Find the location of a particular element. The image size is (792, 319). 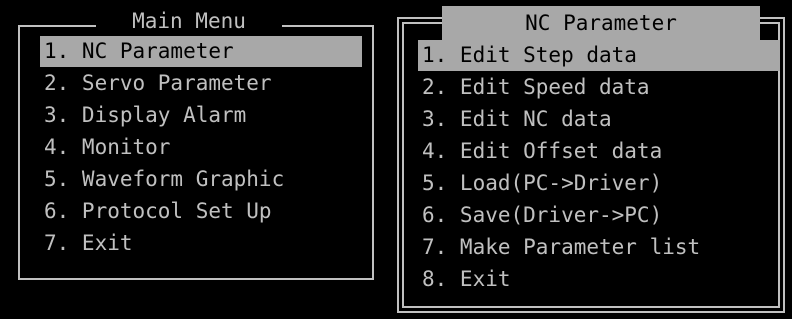

nc-parameter-title: NC Parameter is located at coordinates (601, 23).